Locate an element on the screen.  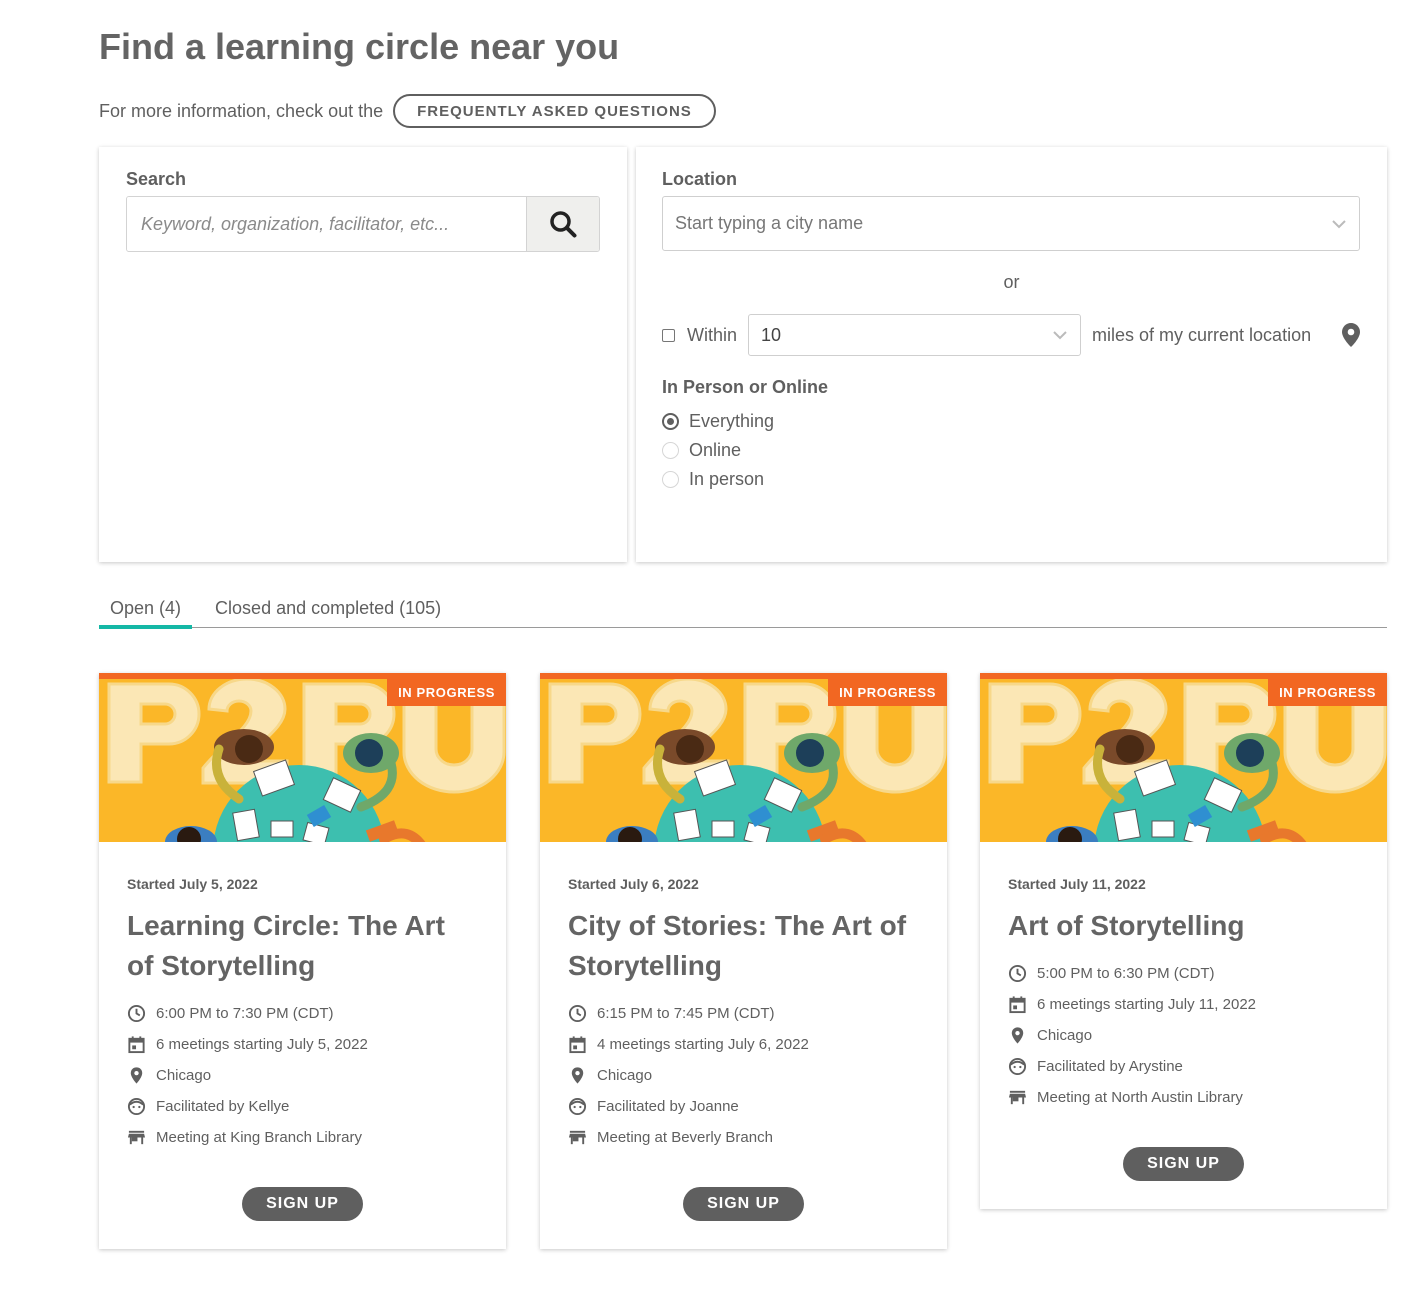
start-date: Started July 6, 2022 is located at coordinates (633, 884).